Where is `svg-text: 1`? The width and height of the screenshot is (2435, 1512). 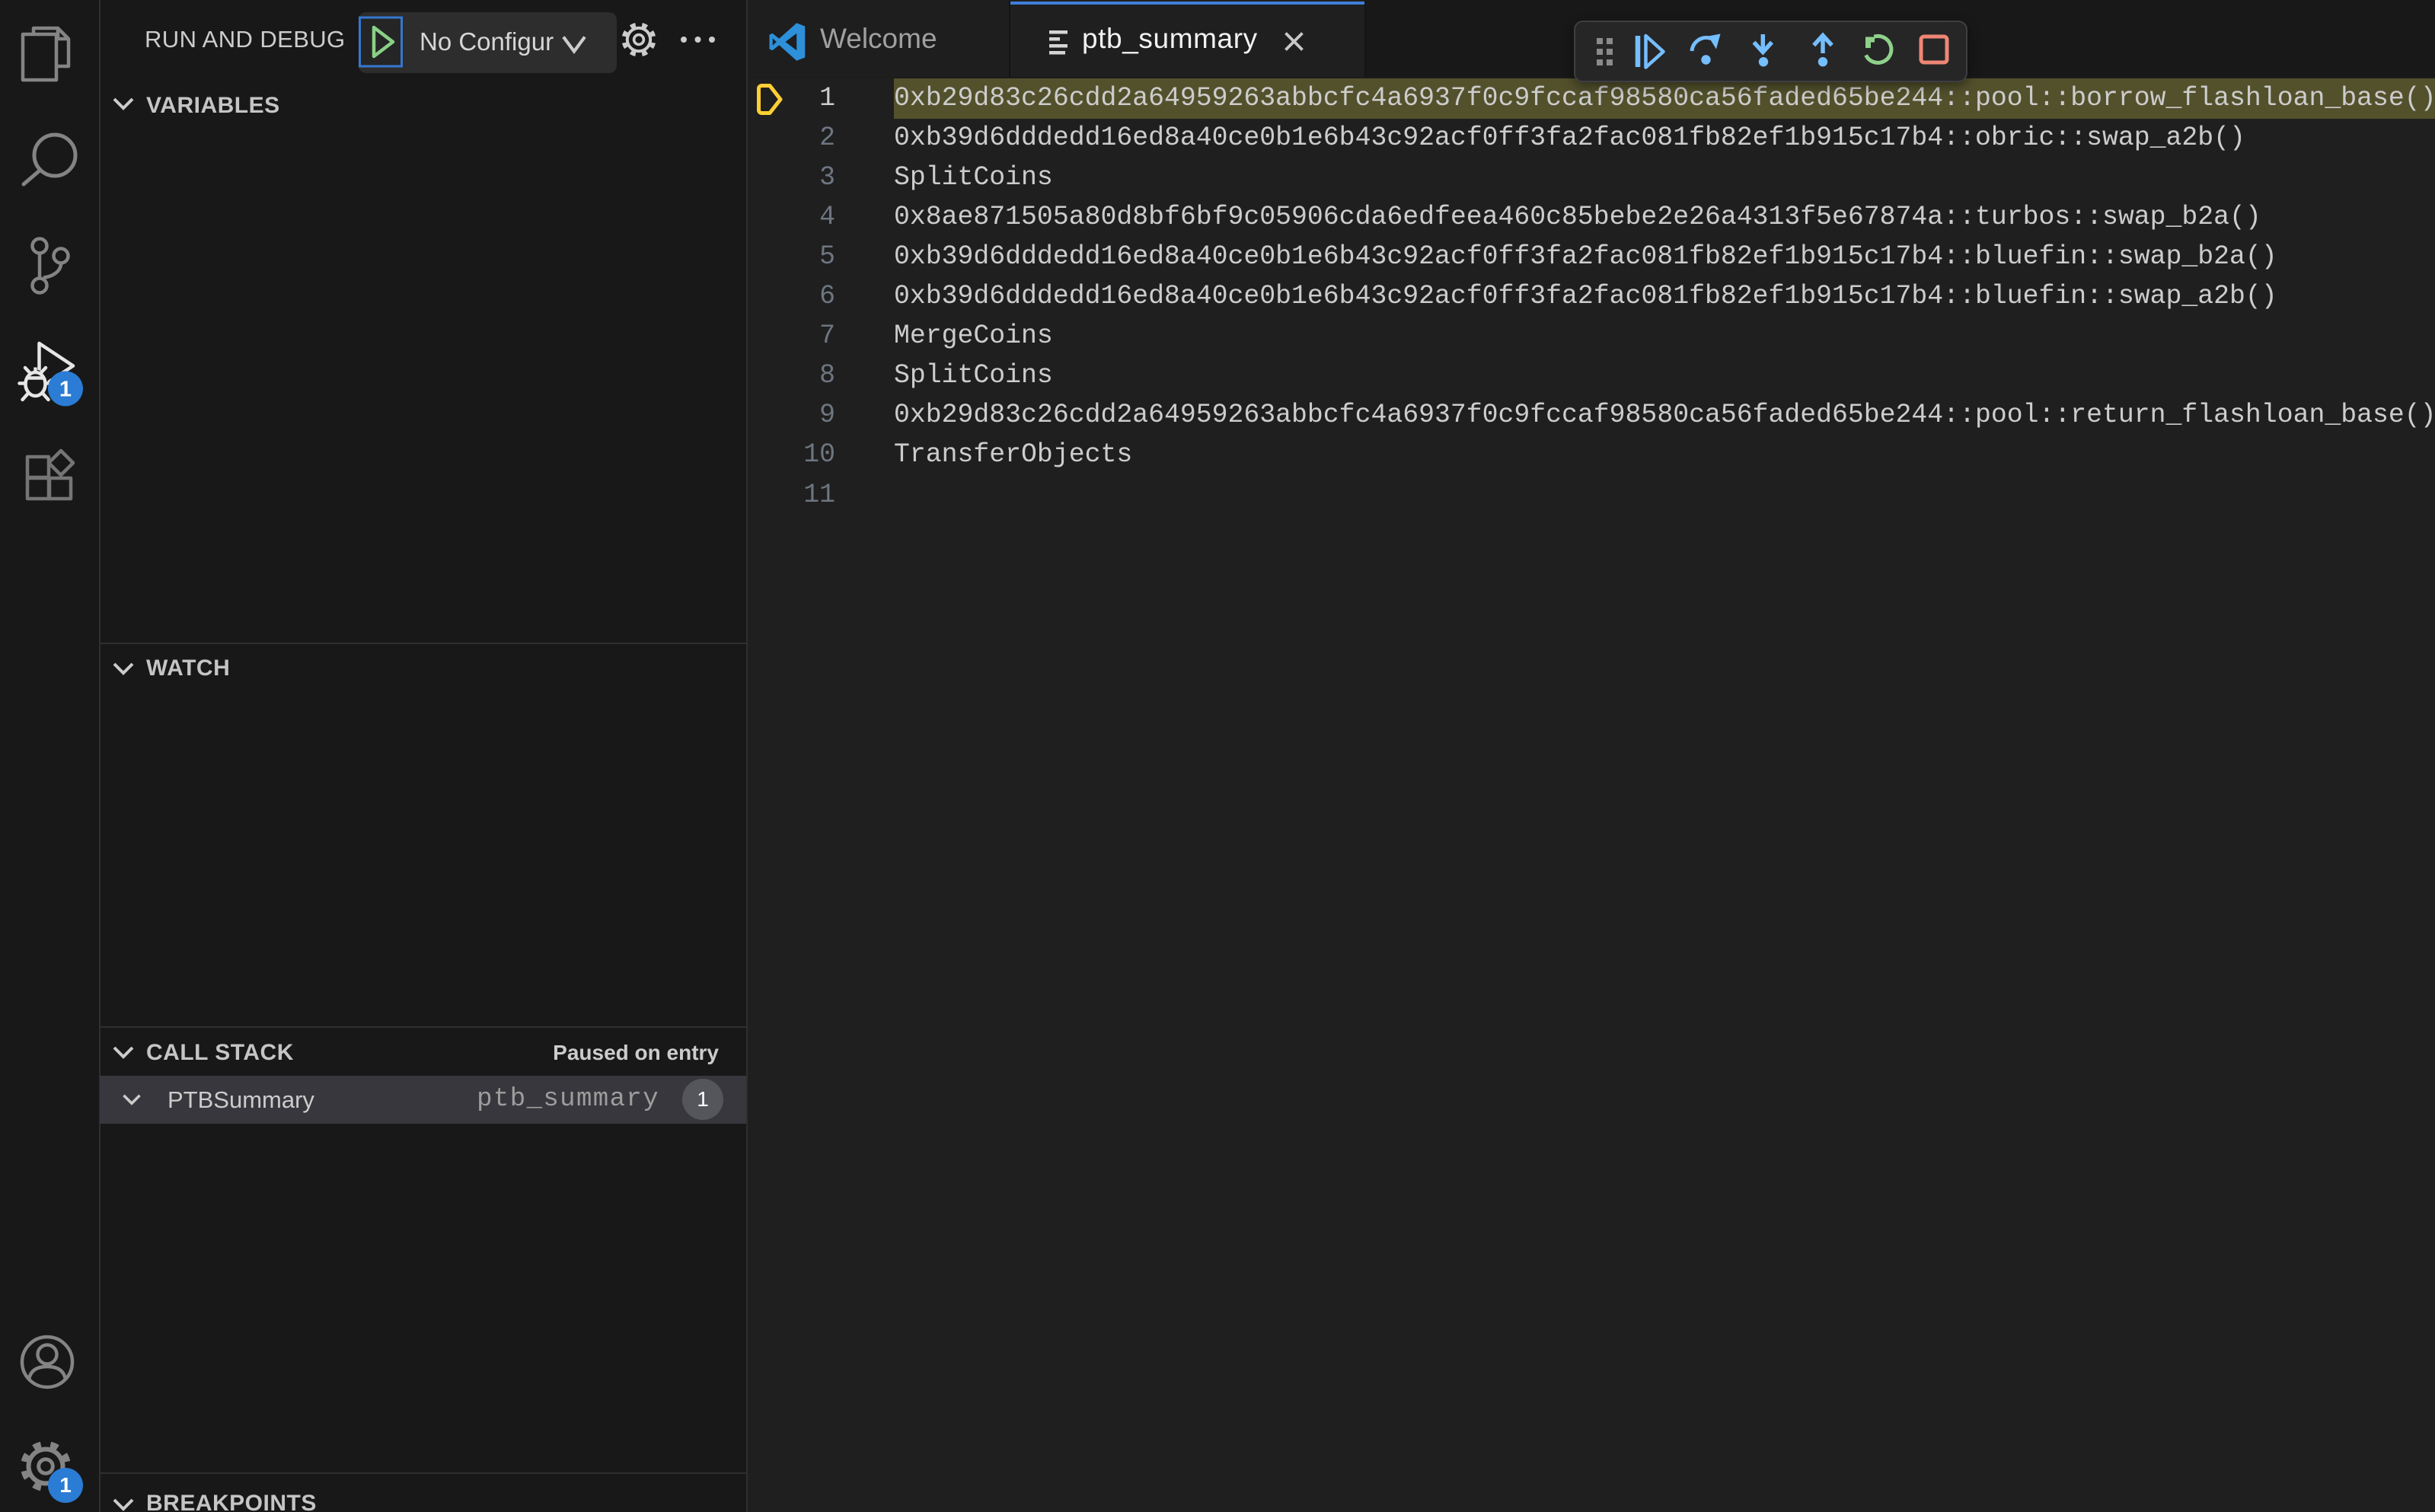
svg-text: 1 is located at coordinates (65, 390).